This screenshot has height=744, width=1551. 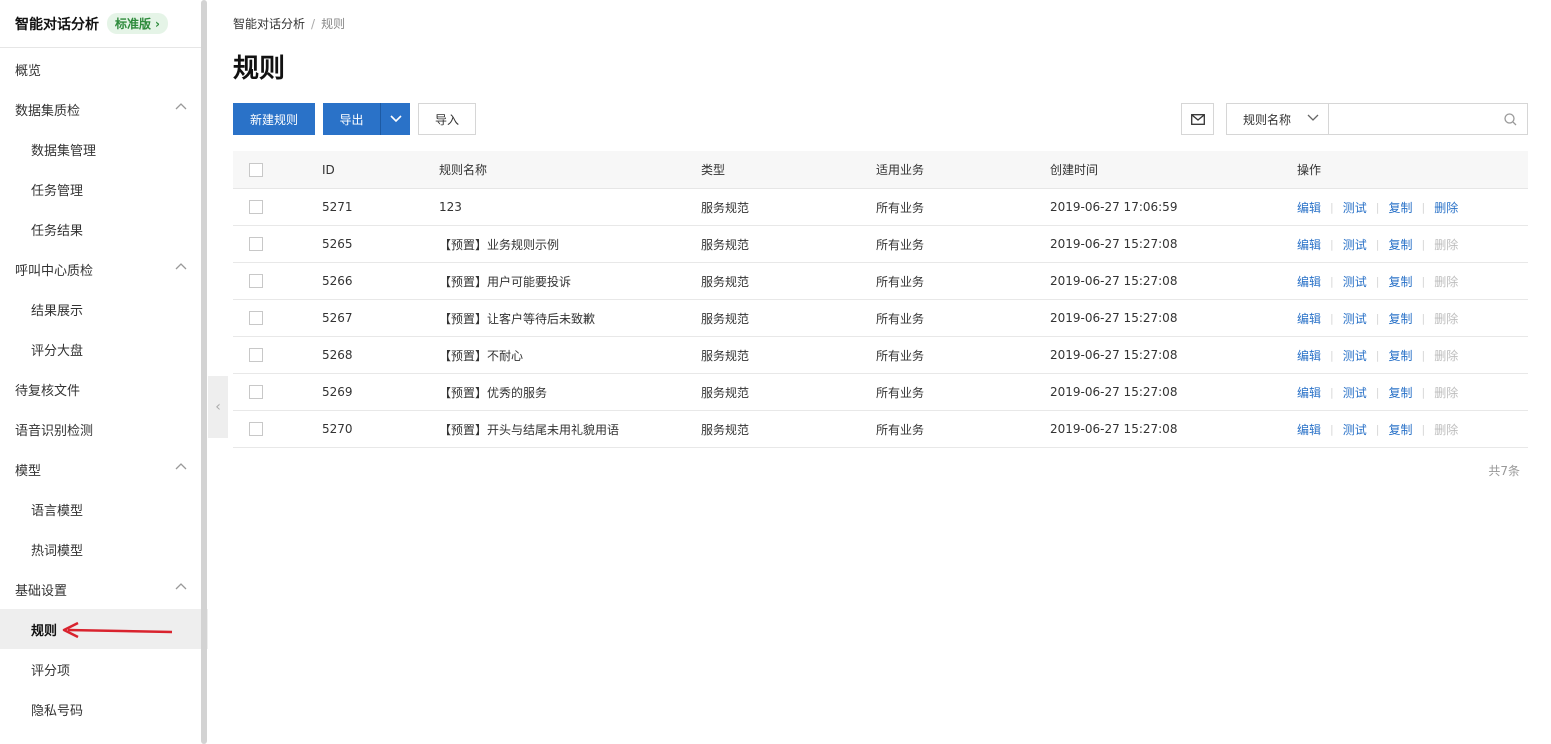 I want to click on sidebar-scrollbar, so click(x=204, y=372).